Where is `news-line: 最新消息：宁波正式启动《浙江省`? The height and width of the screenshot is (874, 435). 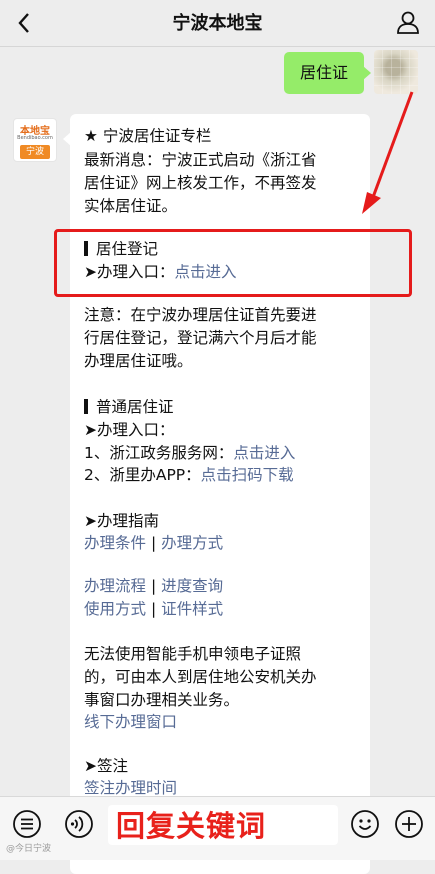
news-line: 最新消息：宁波正式启动《浙江省 is located at coordinates (200, 160).